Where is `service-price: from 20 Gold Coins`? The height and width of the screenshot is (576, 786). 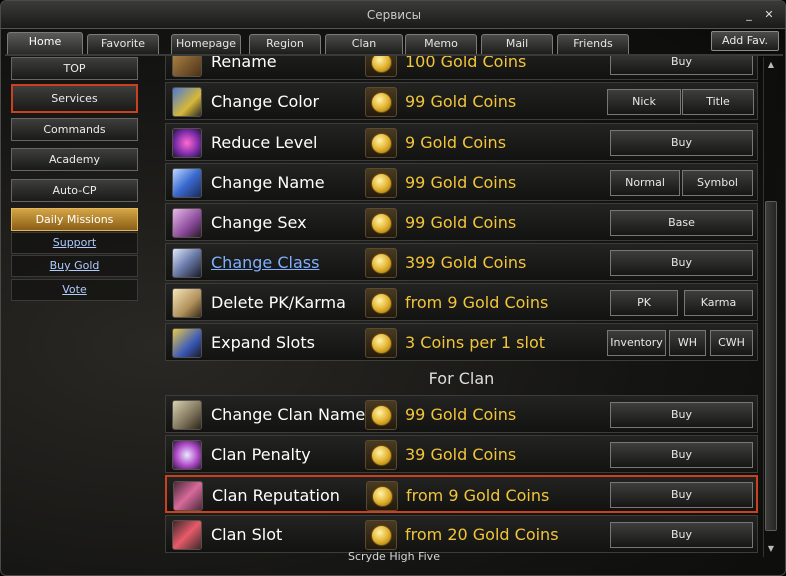 service-price: from 20 Gold Coins is located at coordinates (482, 534).